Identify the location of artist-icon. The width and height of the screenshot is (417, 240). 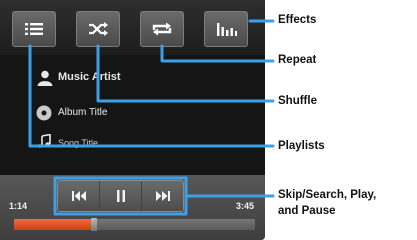
(45, 78).